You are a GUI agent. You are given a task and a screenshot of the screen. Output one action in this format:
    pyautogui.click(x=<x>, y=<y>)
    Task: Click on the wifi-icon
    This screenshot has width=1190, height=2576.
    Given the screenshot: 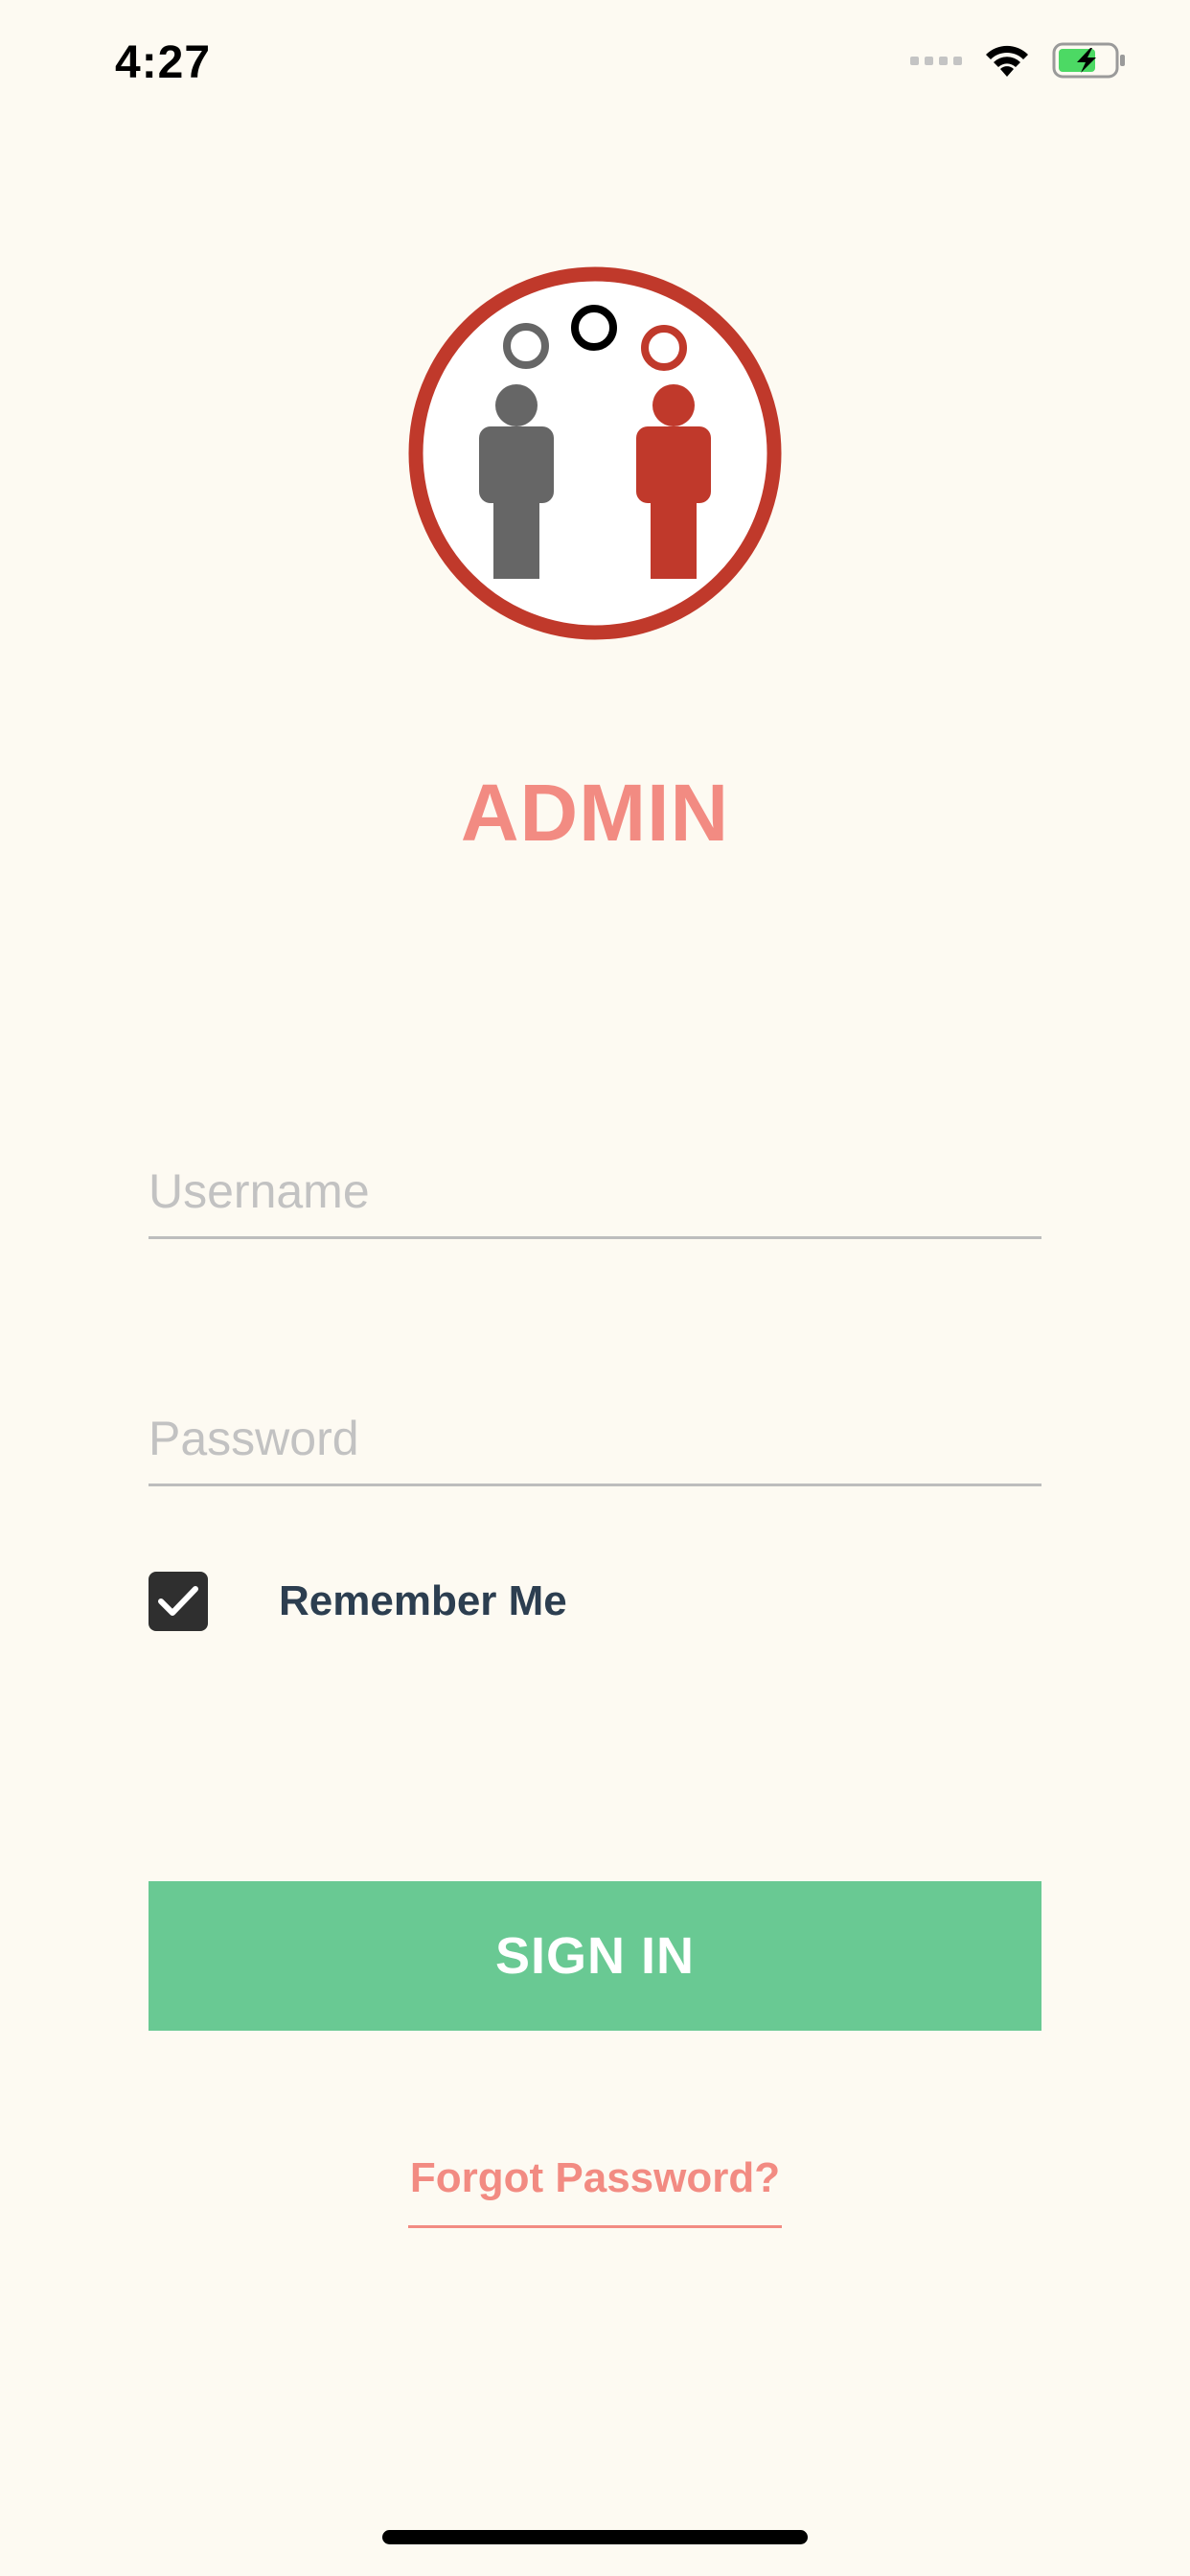 What is the action you would take?
    pyautogui.click(x=1007, y=61)
    